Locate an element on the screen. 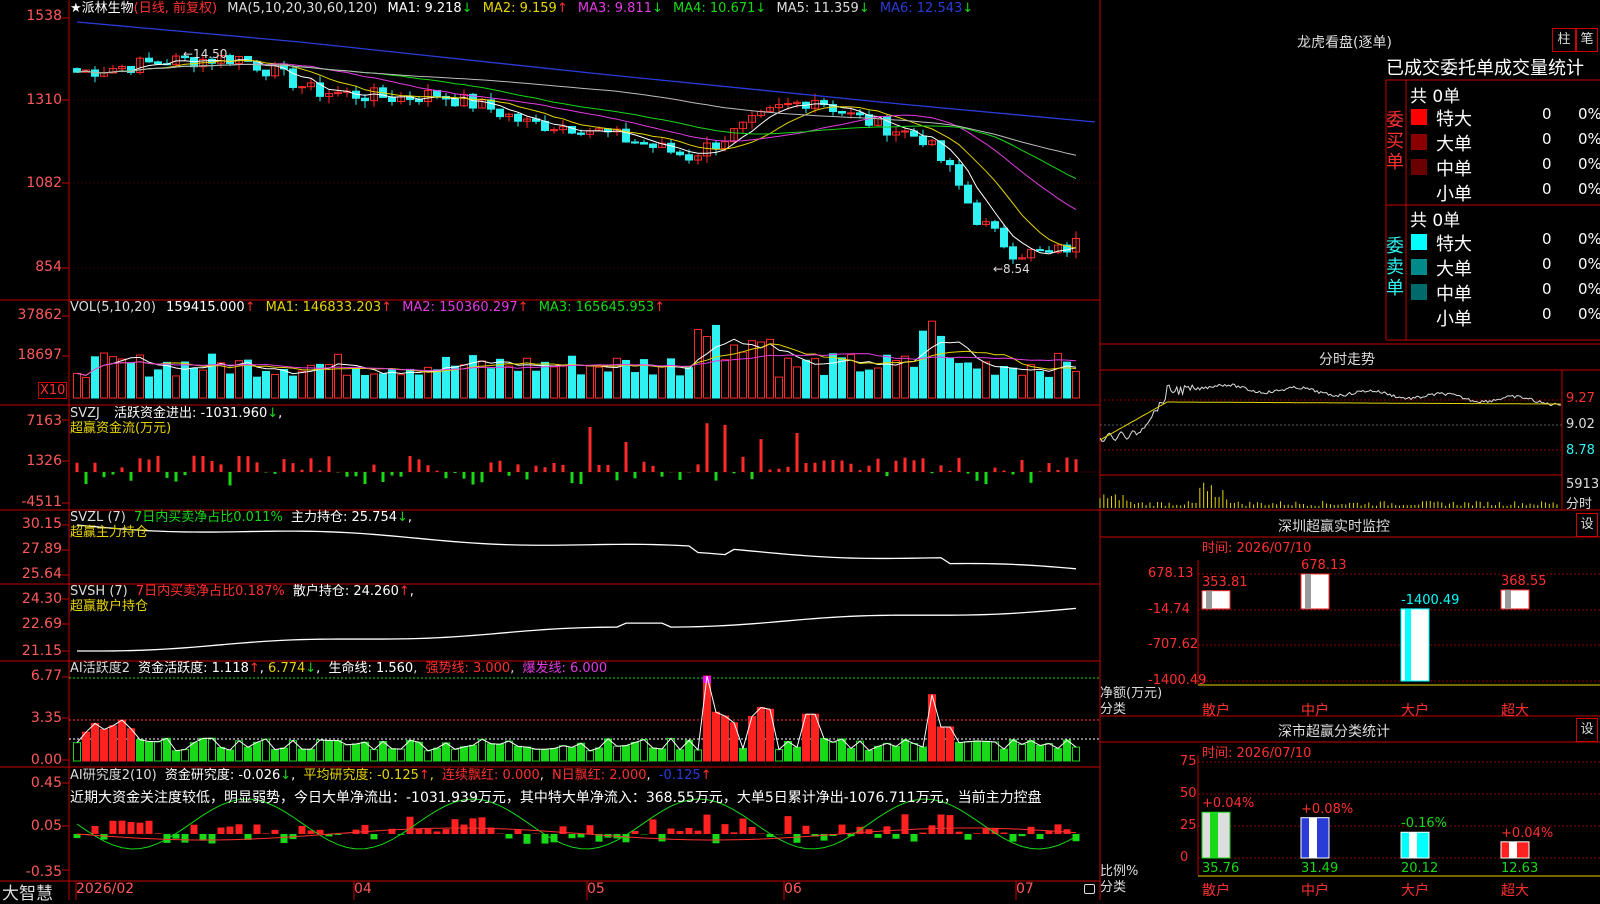 This screenshot has width=1600, height=904. star-icon: ★ is located at coordinates (76, 8).